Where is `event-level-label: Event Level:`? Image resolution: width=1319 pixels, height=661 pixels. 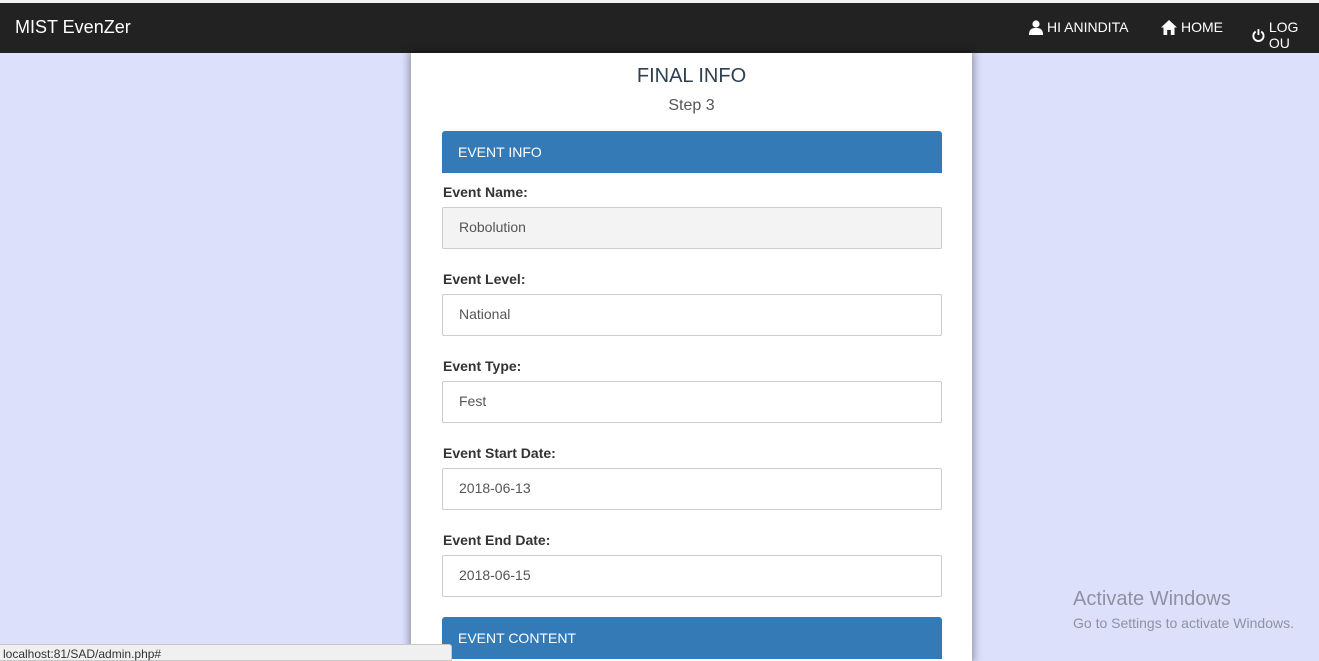
event-level-label: Event Level: is located at coordinates (484, 279).